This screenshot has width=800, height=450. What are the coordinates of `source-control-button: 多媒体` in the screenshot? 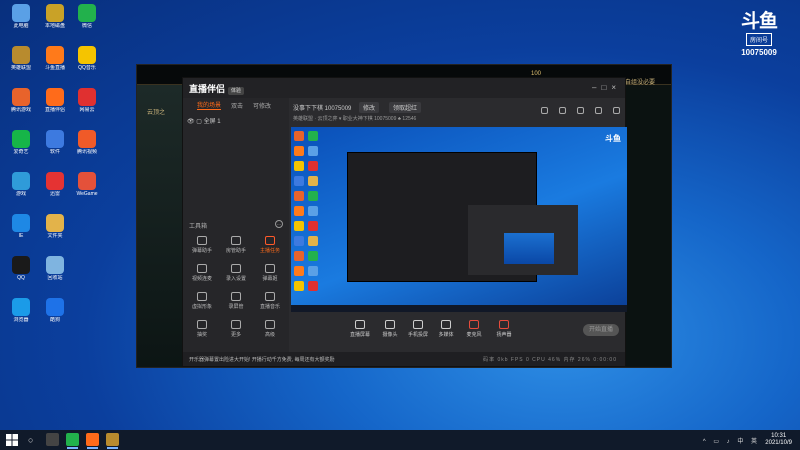 It's located at (446, 329).